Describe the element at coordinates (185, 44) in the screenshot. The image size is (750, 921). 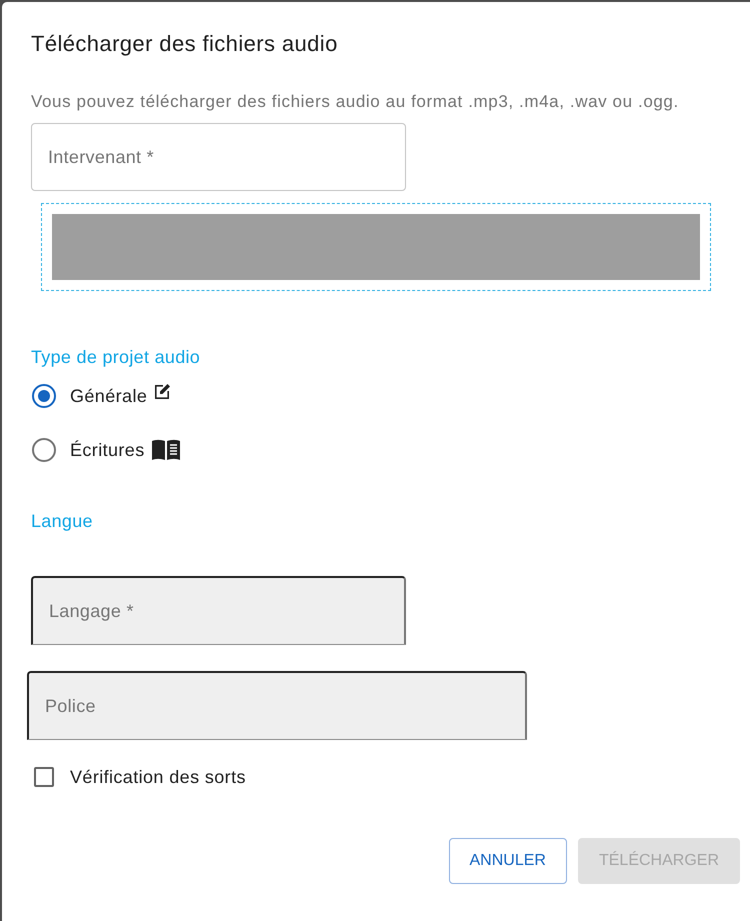
I see `dialog-title: Télécharger des fichiers audio` at that location.